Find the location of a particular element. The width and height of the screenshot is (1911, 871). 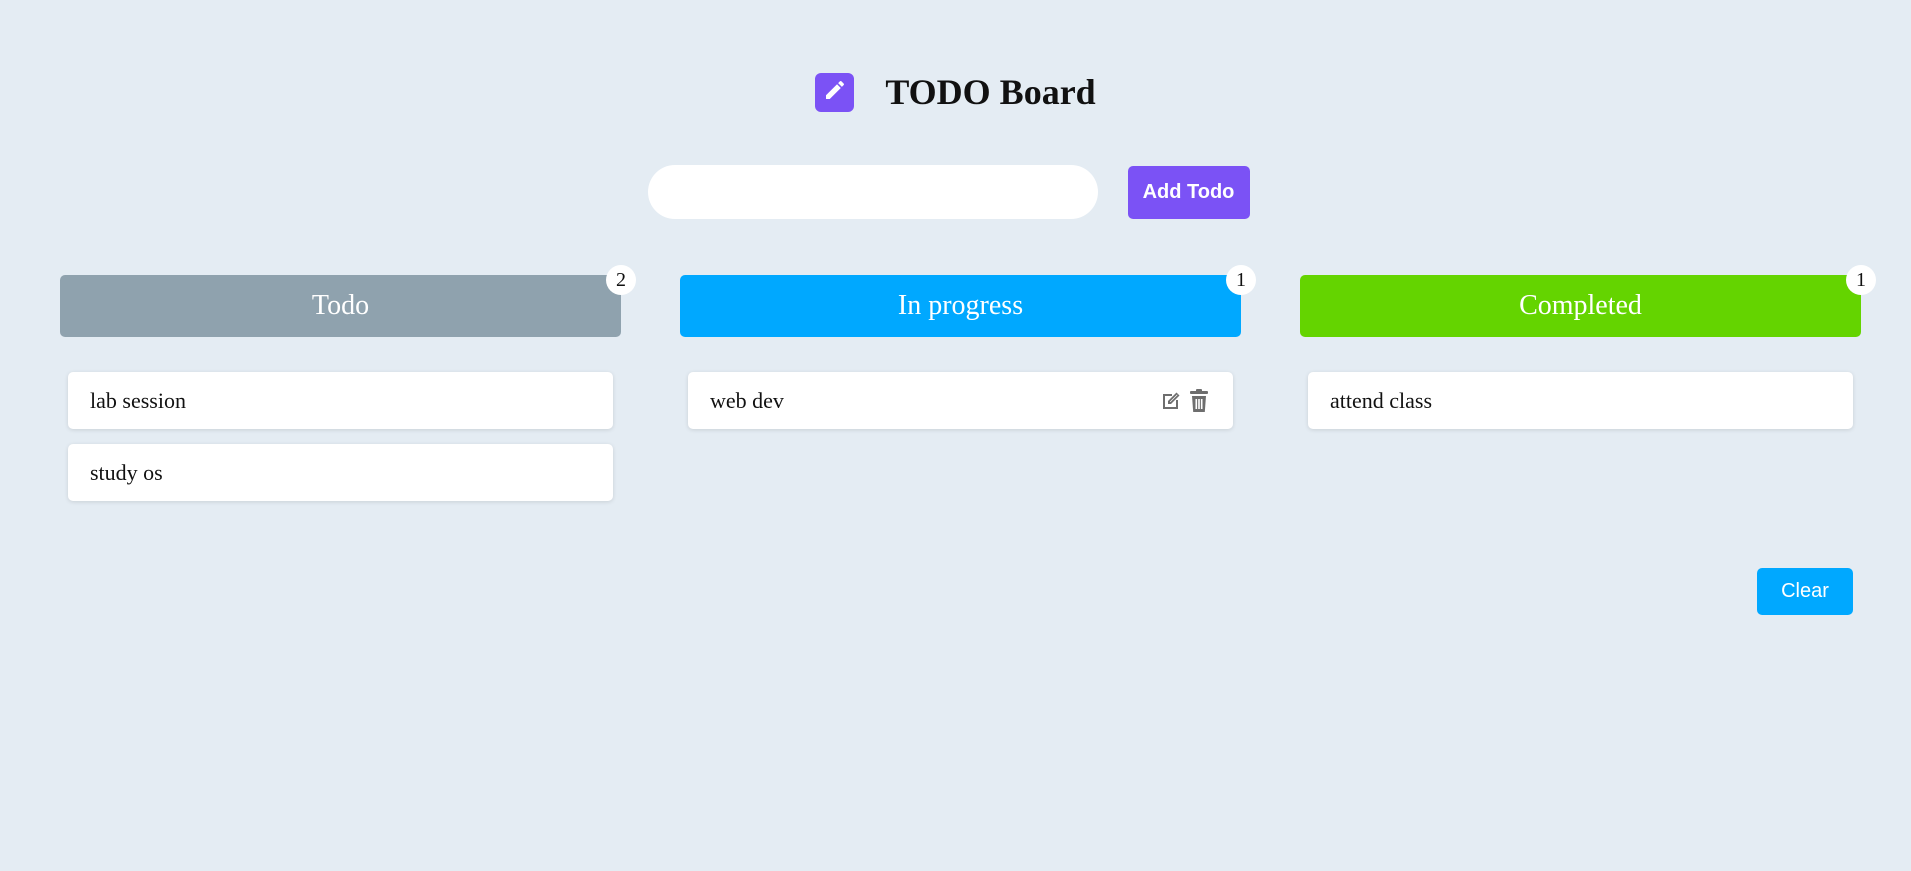

card-list: web dev is located at coordinates (960, 400).